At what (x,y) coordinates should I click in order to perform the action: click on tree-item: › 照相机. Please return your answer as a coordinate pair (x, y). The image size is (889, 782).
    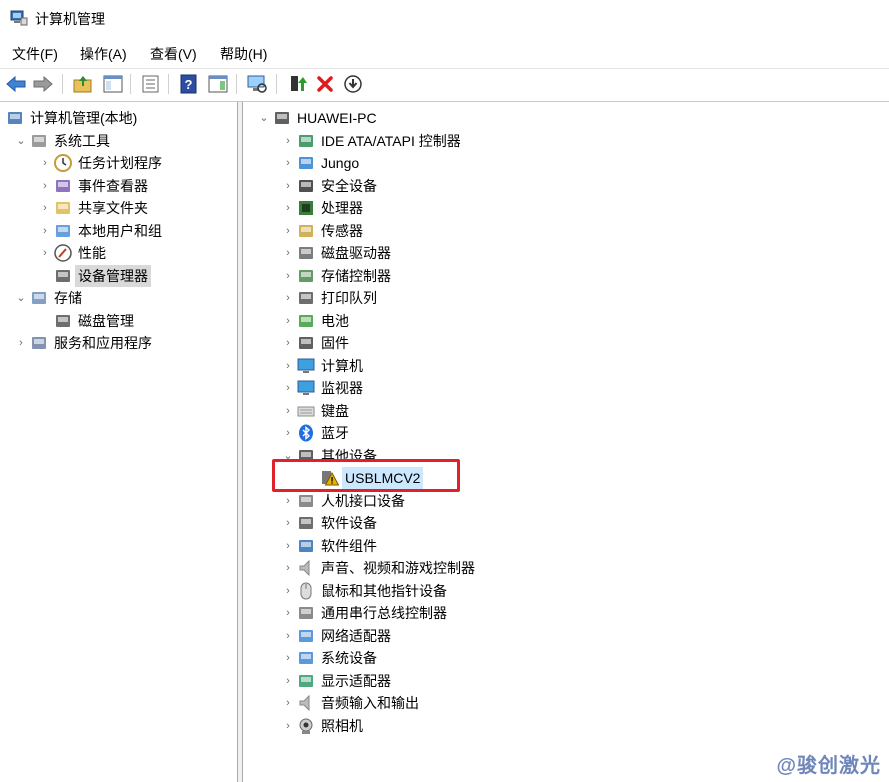
    Looking at the image, I should click on (566, 726).